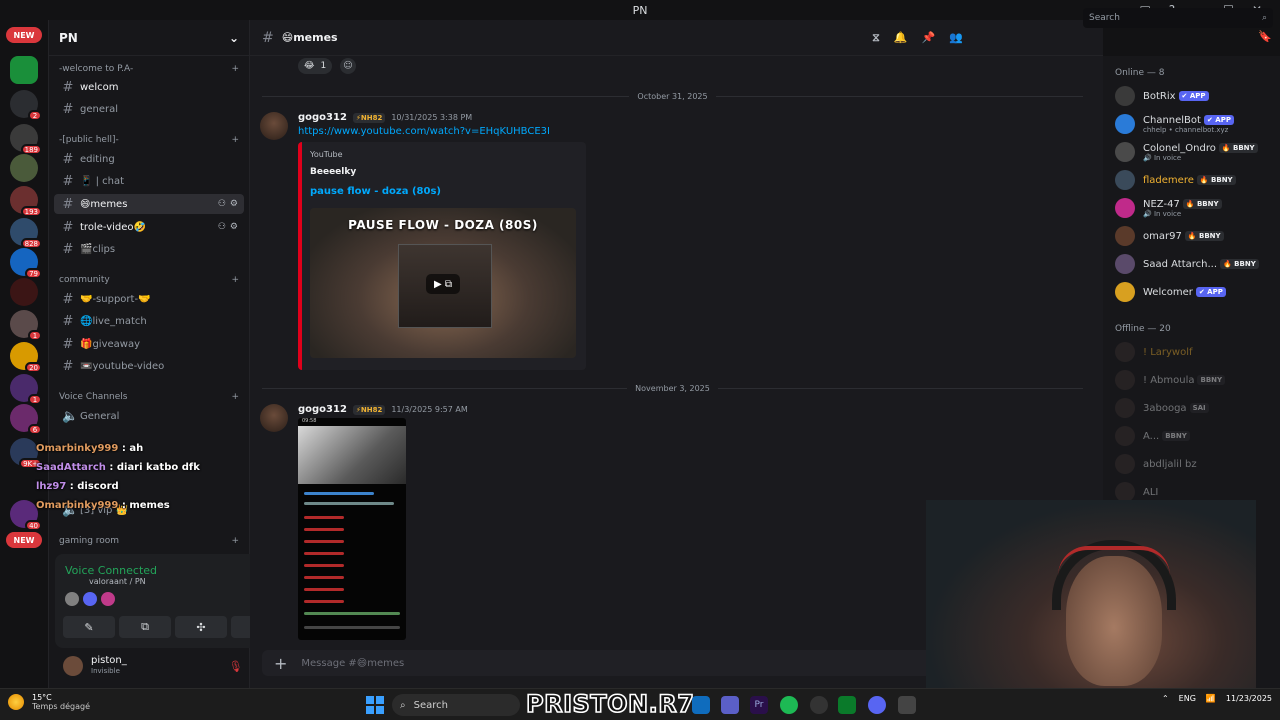 The height and width of the screenshot is (720, 1280). What do you see at coordinates (1249, 698) in the screenshot?
I see `clock: 11/23/2025` at bounding box center [1249, 698].